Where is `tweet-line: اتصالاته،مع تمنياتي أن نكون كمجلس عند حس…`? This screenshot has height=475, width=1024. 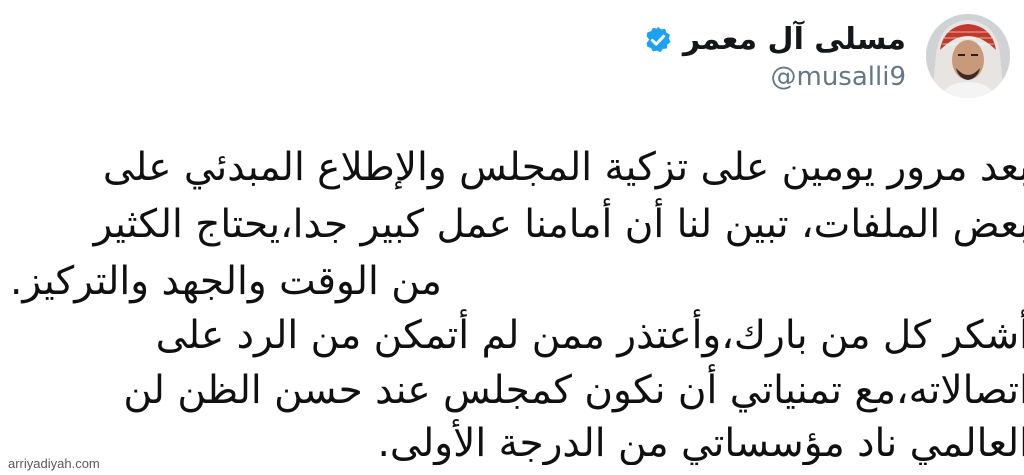 tweet-line: اتصالاته،مع تمنياتي أن نكون كمجلس عند حس… is located at coordinates (573, 390).